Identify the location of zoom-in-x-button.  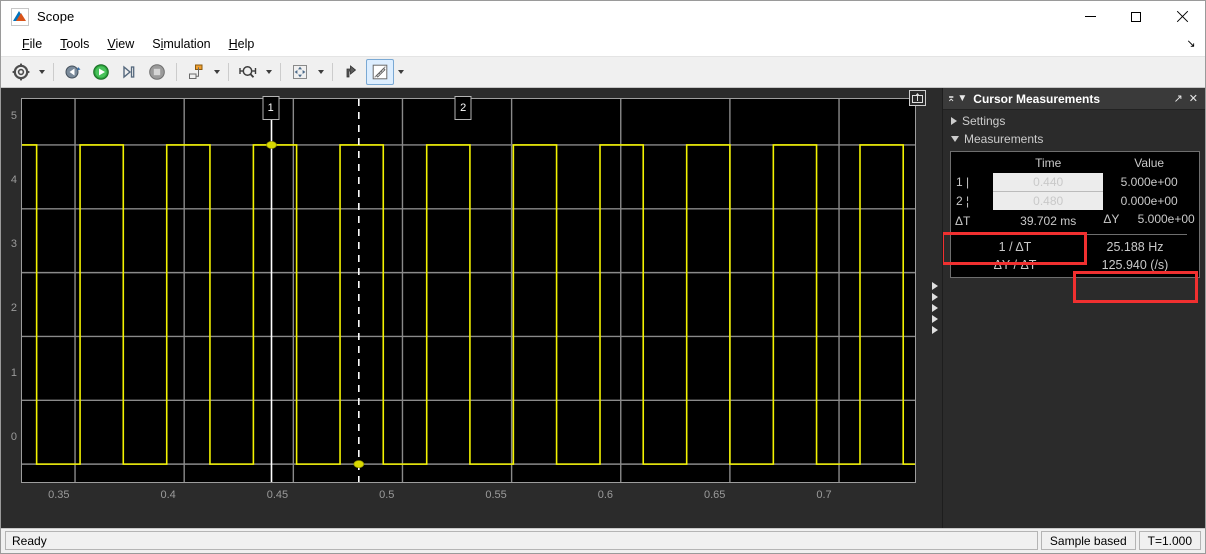
(248, 72).